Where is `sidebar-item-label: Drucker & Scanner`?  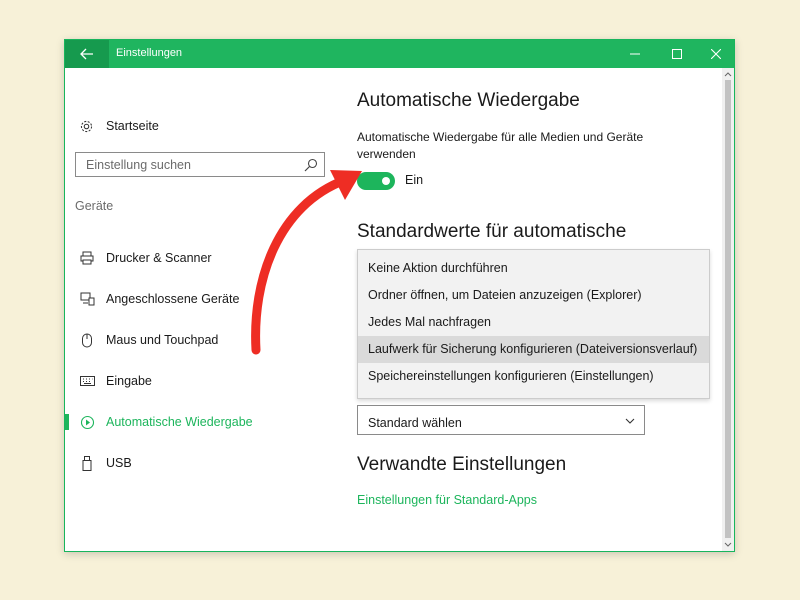
sidebar-item-label: Drucker & Scanner is located at coordinates (159, 258).